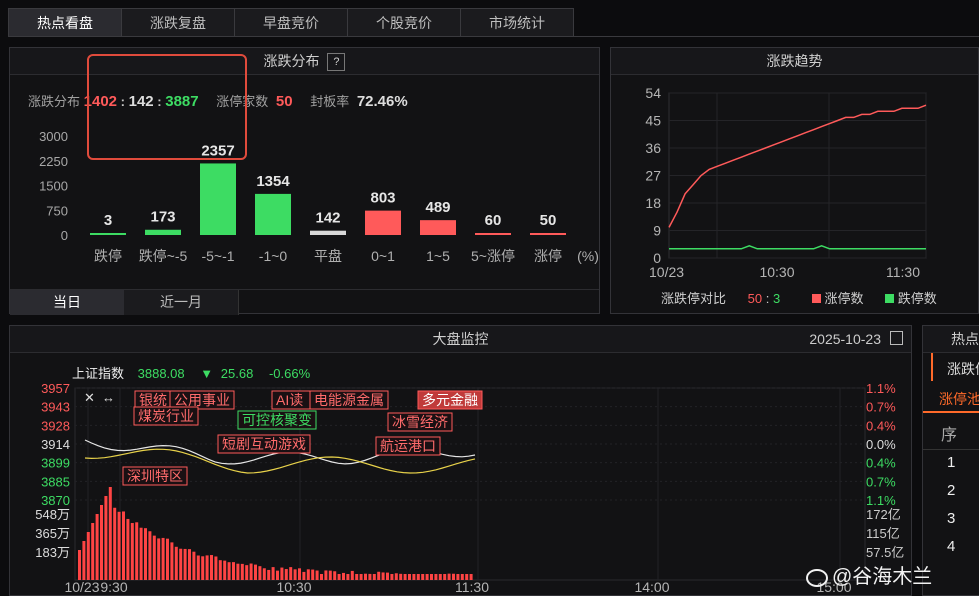 Image resolution: width=979 pixels, height=596 pixels. I want to click on bar-value-label: 803, so click(382, 198).